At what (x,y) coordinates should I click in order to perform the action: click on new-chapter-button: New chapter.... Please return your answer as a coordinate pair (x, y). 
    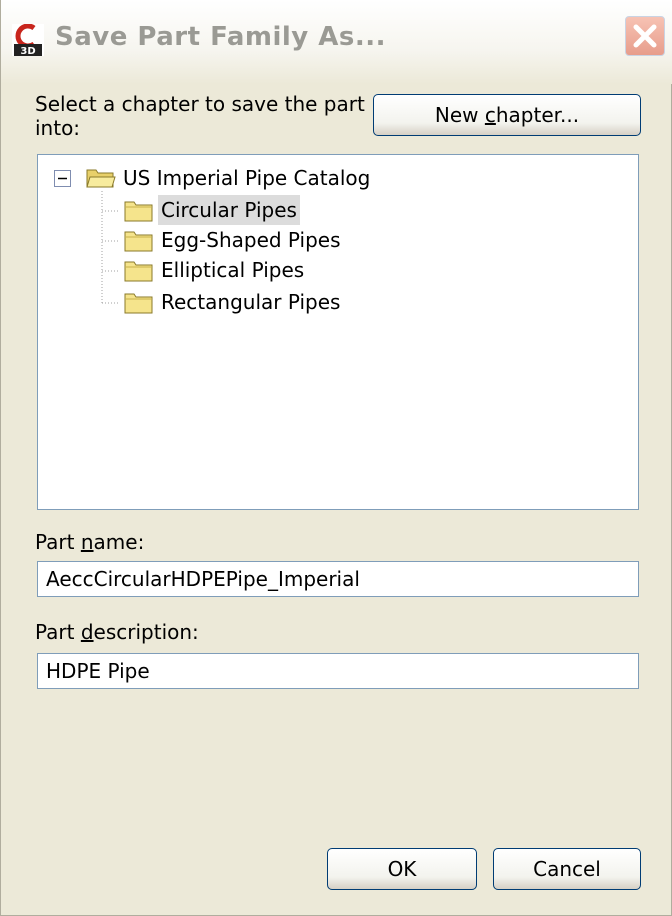
    Looking at the image, I should click on (507, 115).